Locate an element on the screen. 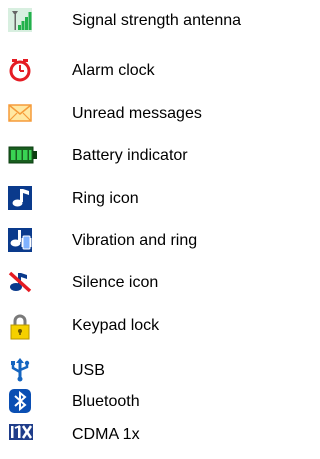 The image size is (320, 459). legend-item-battery: Battery indicator is located at coordinates (140, 157).